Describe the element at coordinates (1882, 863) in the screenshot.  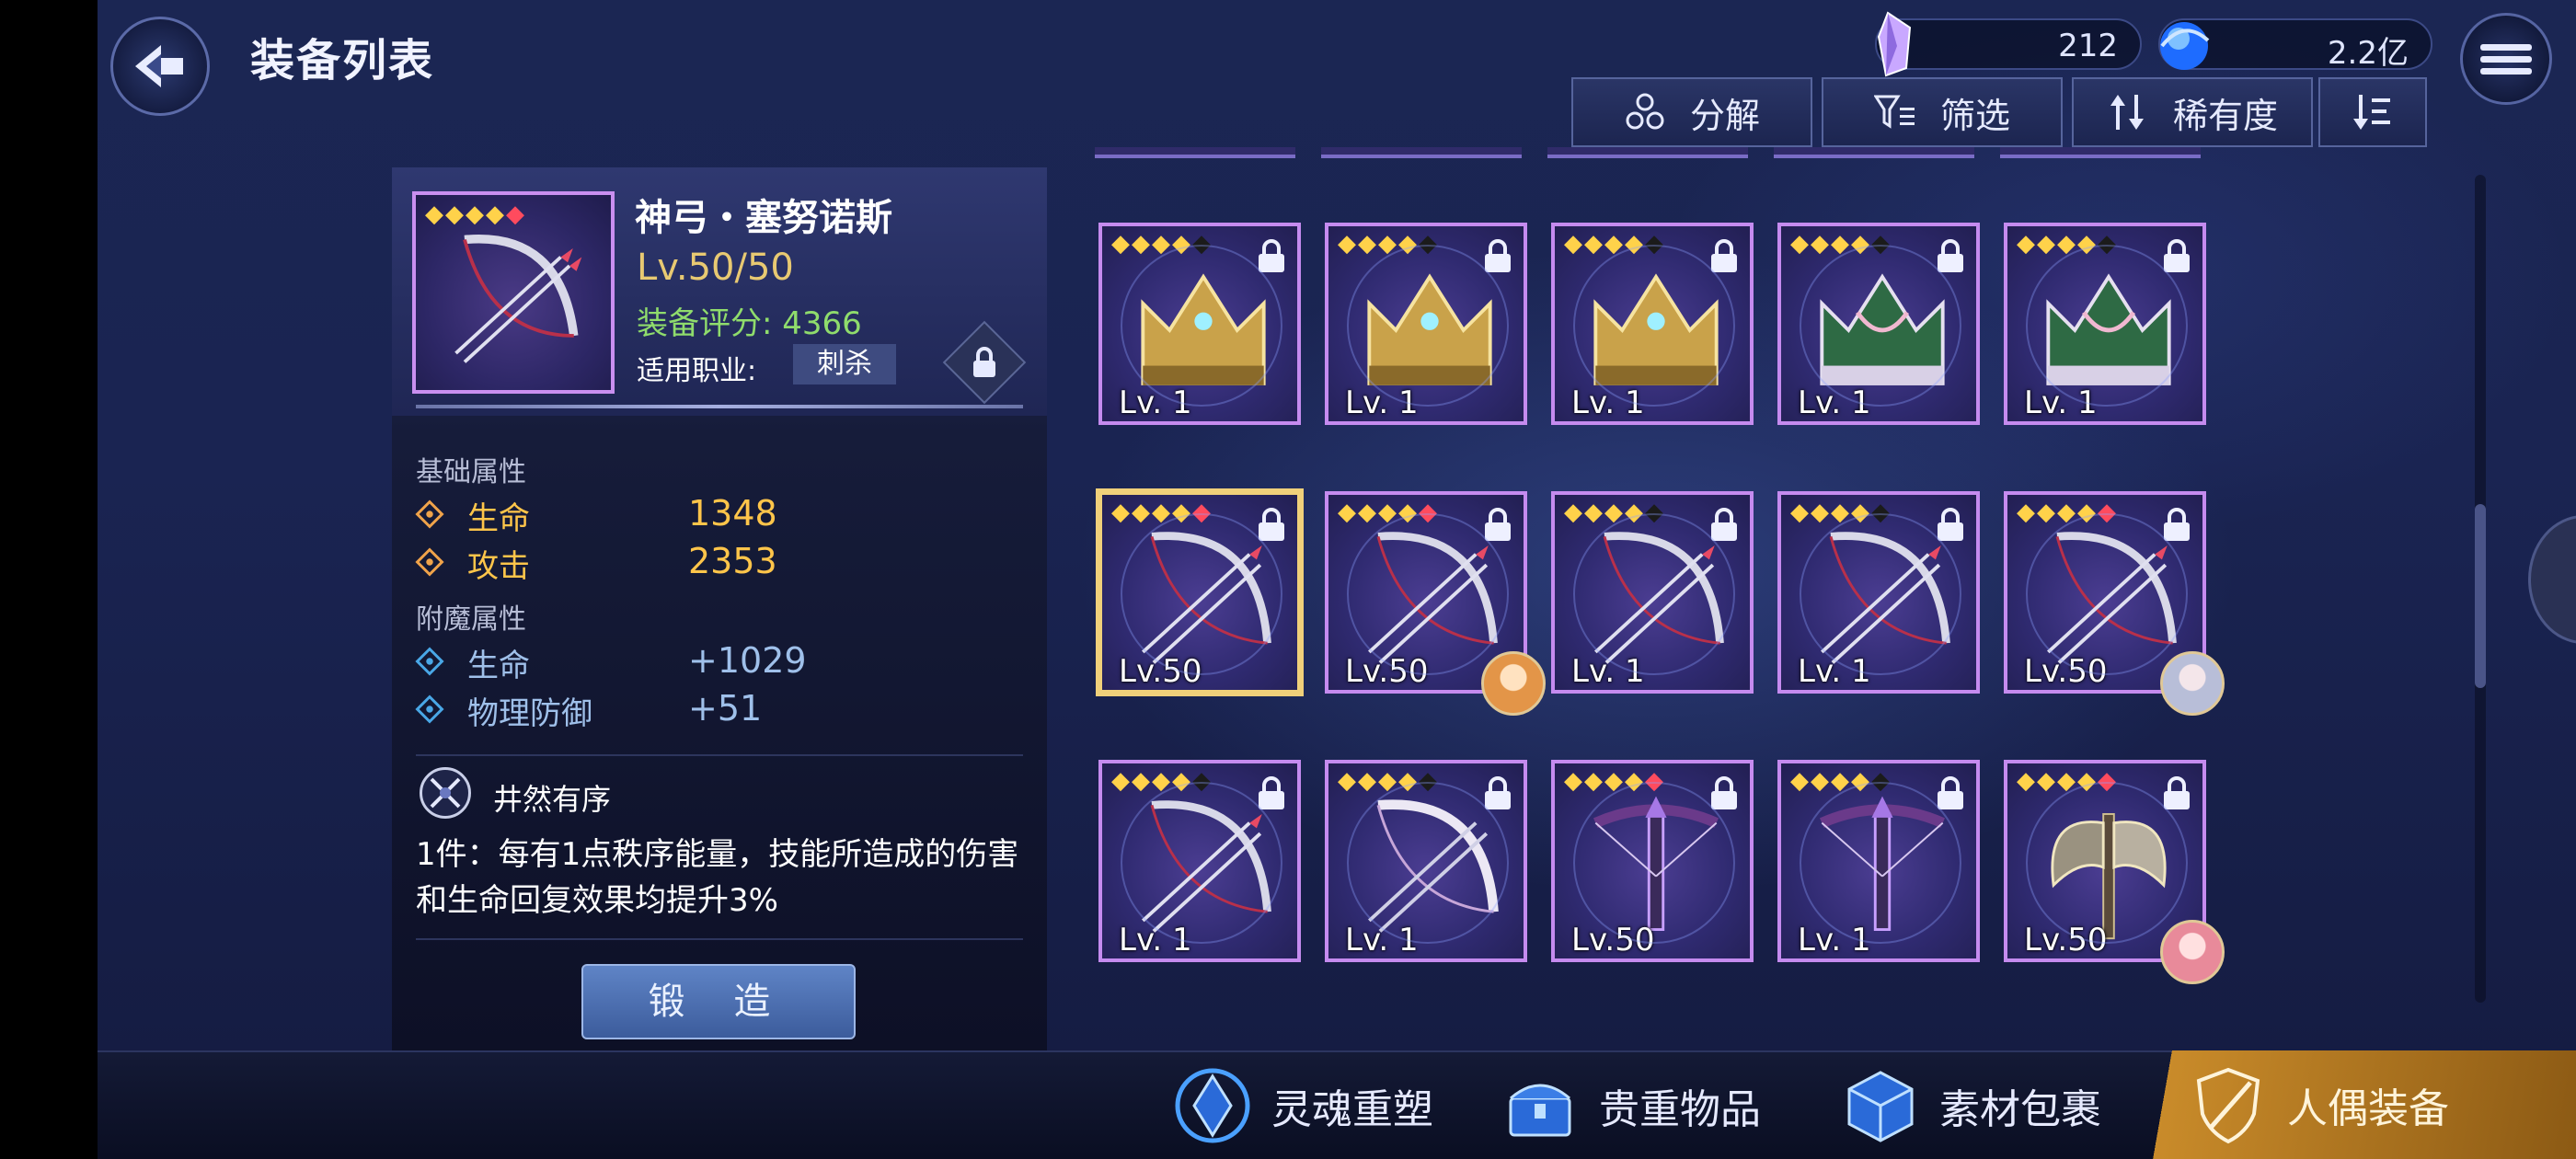
I see `crossbow-icon` at that location.